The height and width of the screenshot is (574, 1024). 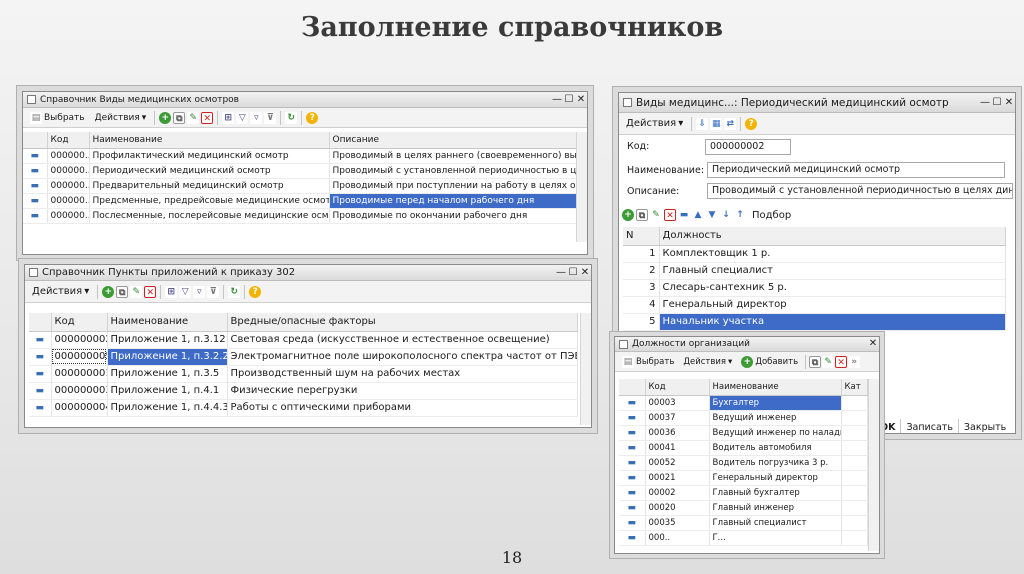 What do you see at coordinates (716, 123) in the screenshot?
I see `calendar-icon: ▦` at bounding box center [716, 123].